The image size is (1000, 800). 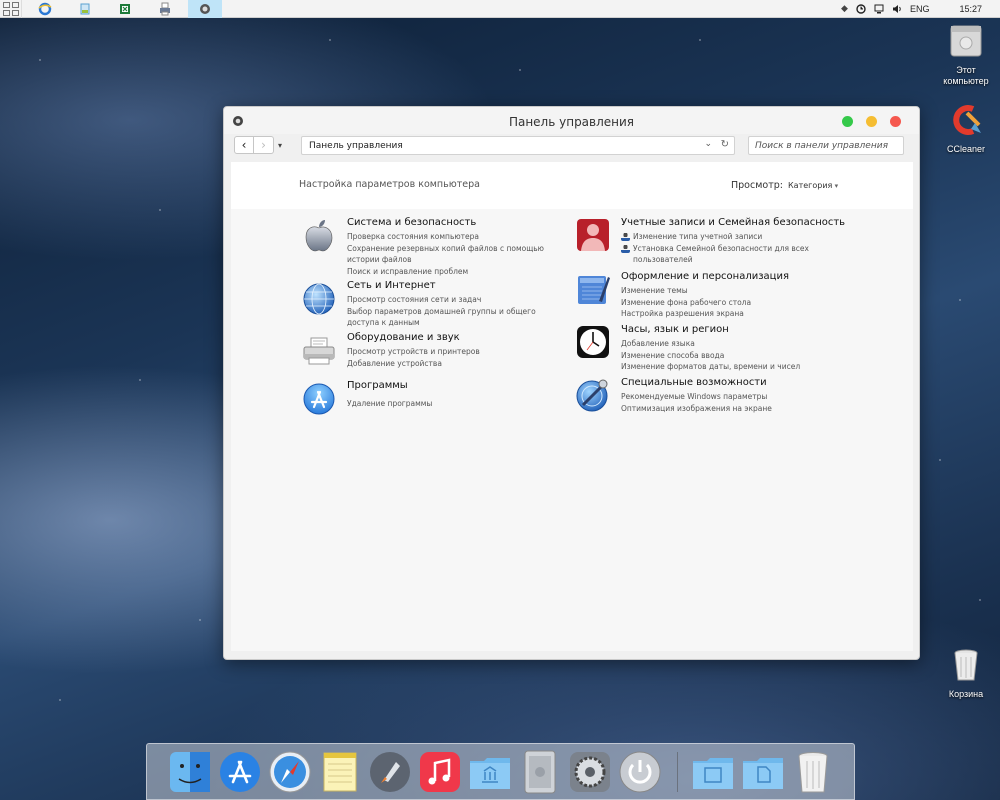 I want to click on taskbar-control-panel, so click(x=205, y=9).